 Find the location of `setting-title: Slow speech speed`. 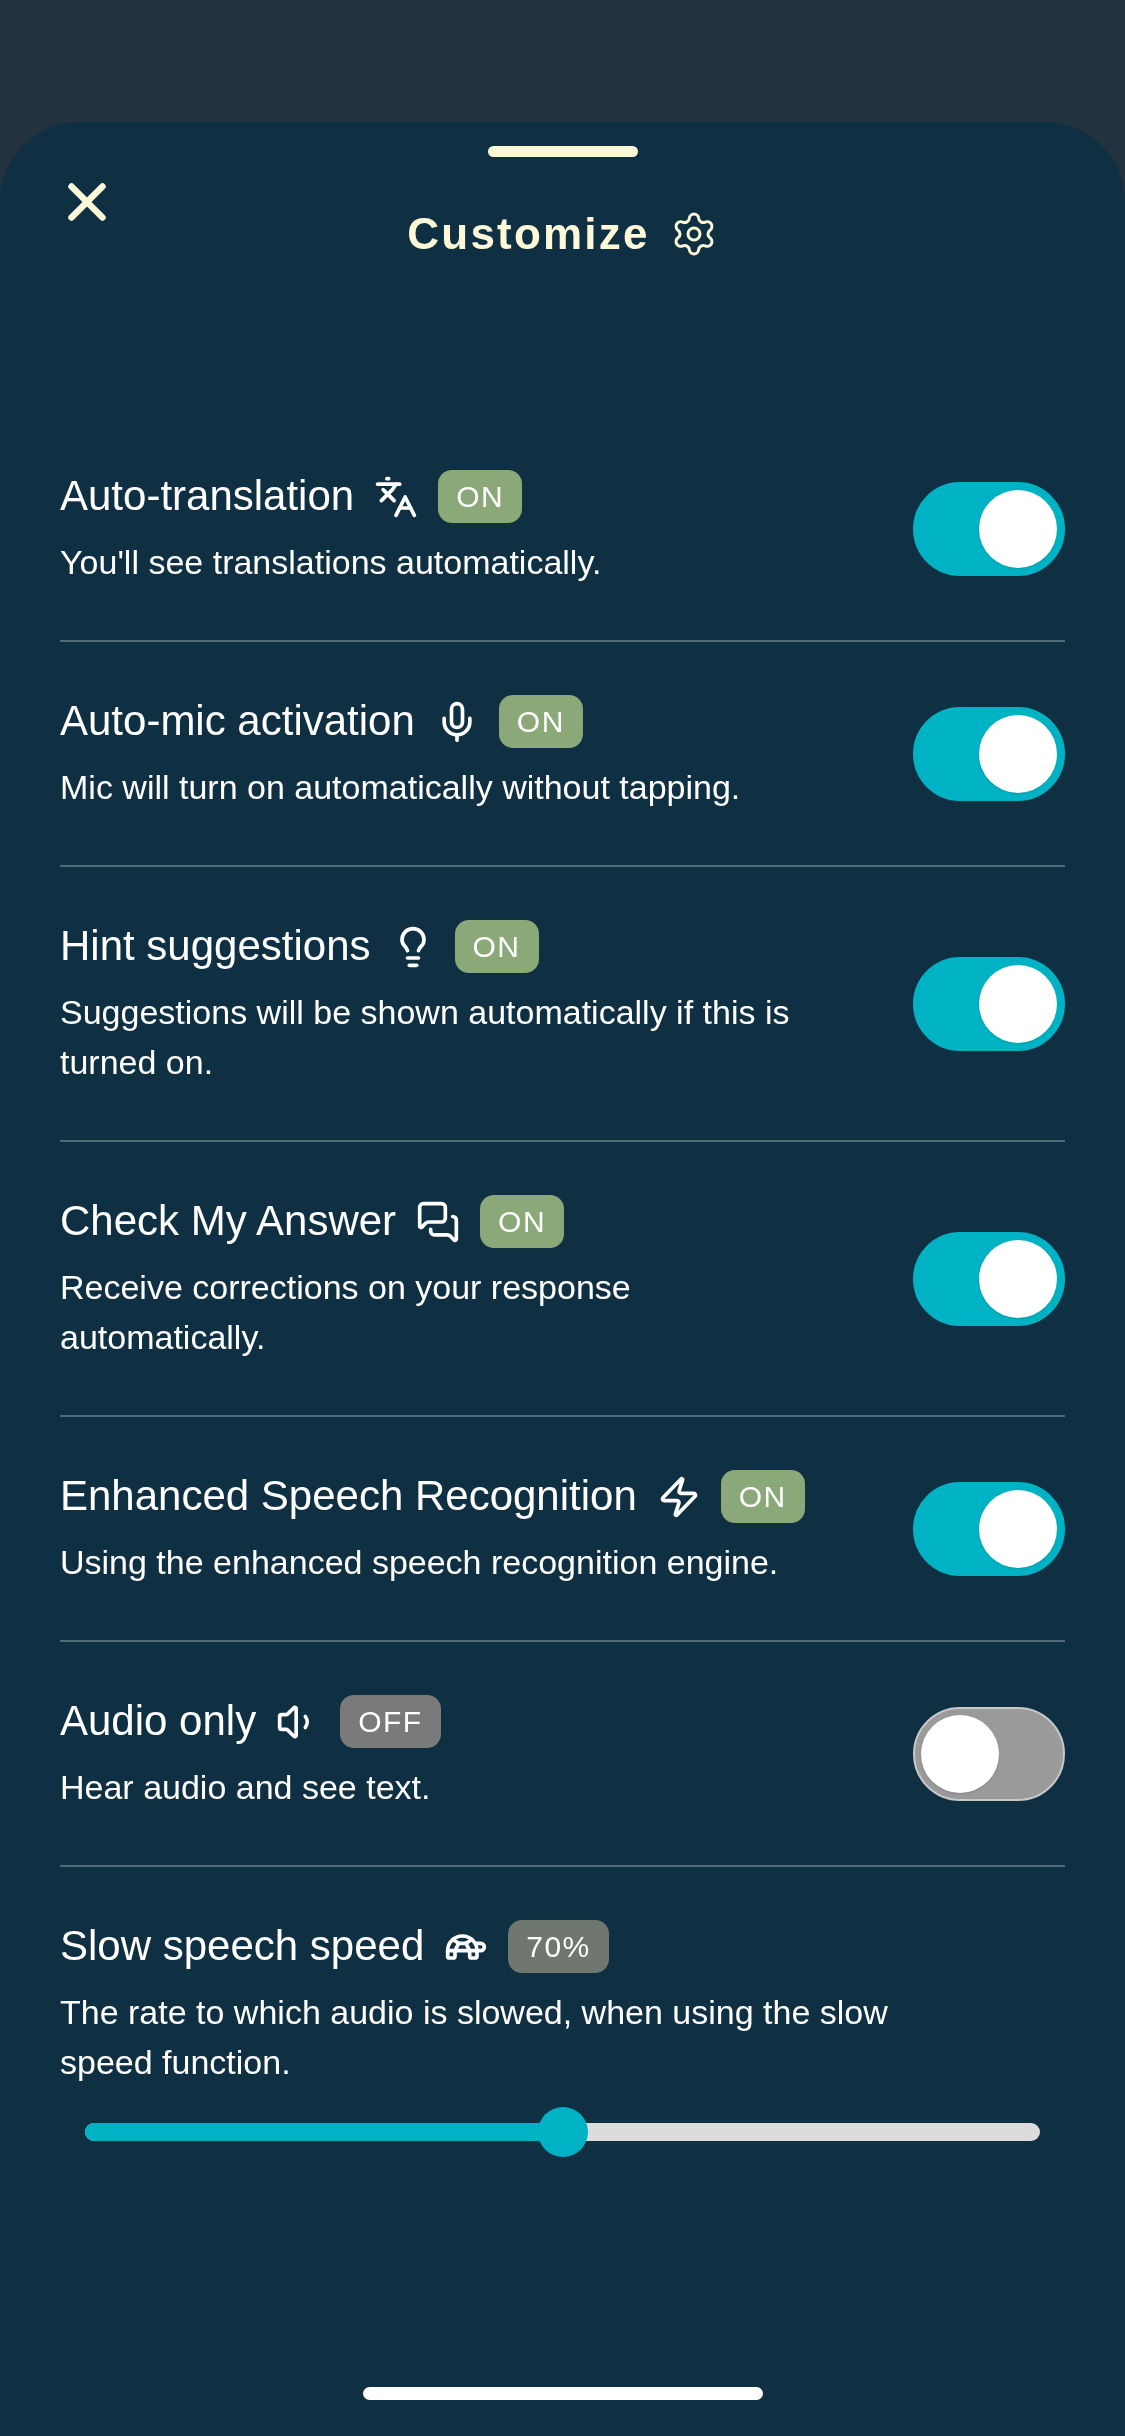

setting-title: Slow speech speed is located at coordinates (242, 1946).